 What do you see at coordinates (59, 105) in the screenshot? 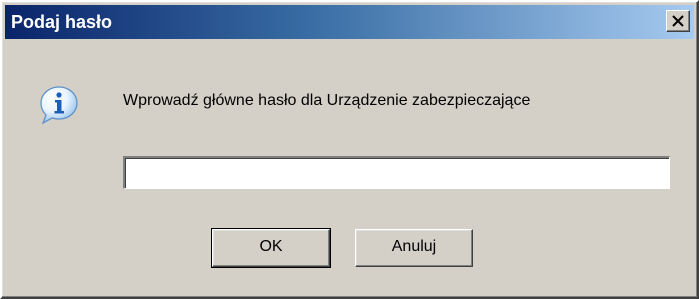
I see `info-icon` at bounding box center [59, 105].